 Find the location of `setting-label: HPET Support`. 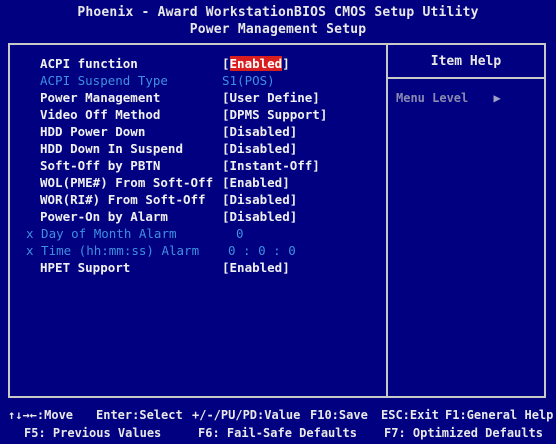

setting-label: HPET Support is located at coordinates (85, 267).